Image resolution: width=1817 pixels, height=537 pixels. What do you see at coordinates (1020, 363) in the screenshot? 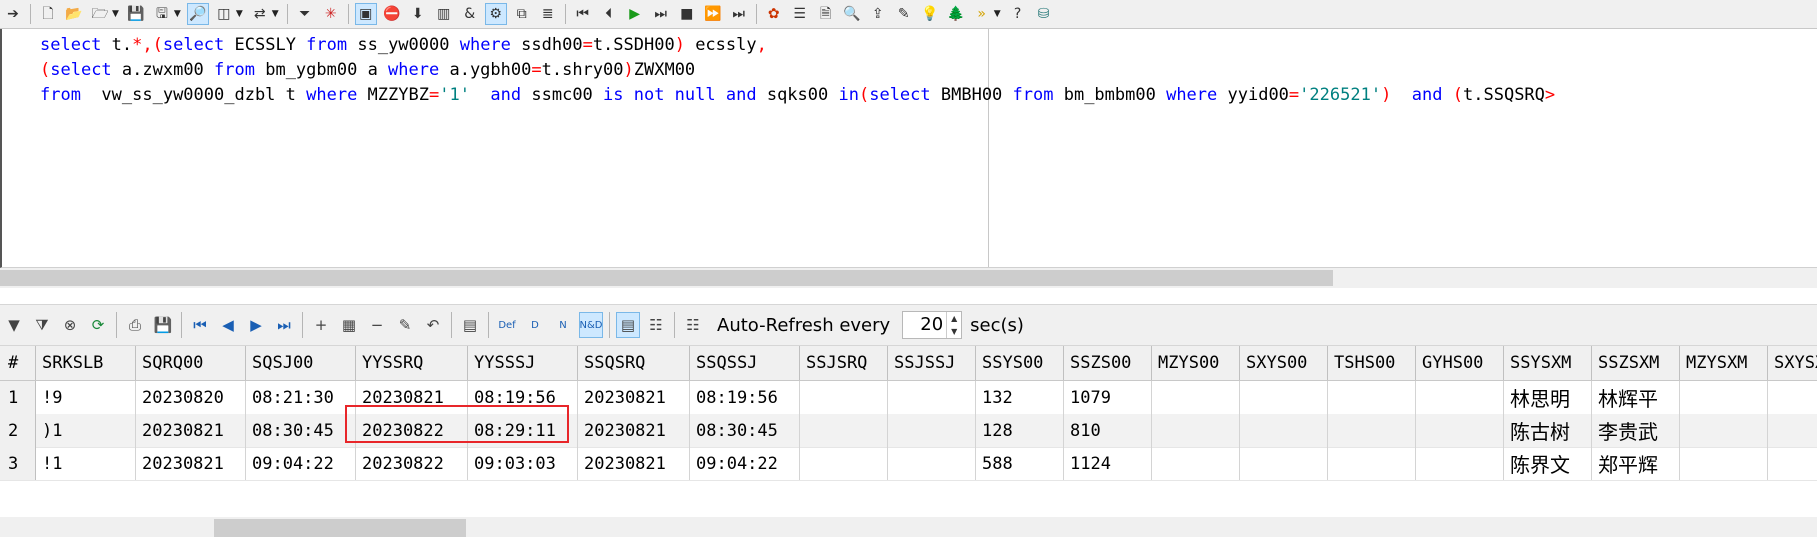
I see `column-header: SSYS00` at bounding box center [1020, 363].